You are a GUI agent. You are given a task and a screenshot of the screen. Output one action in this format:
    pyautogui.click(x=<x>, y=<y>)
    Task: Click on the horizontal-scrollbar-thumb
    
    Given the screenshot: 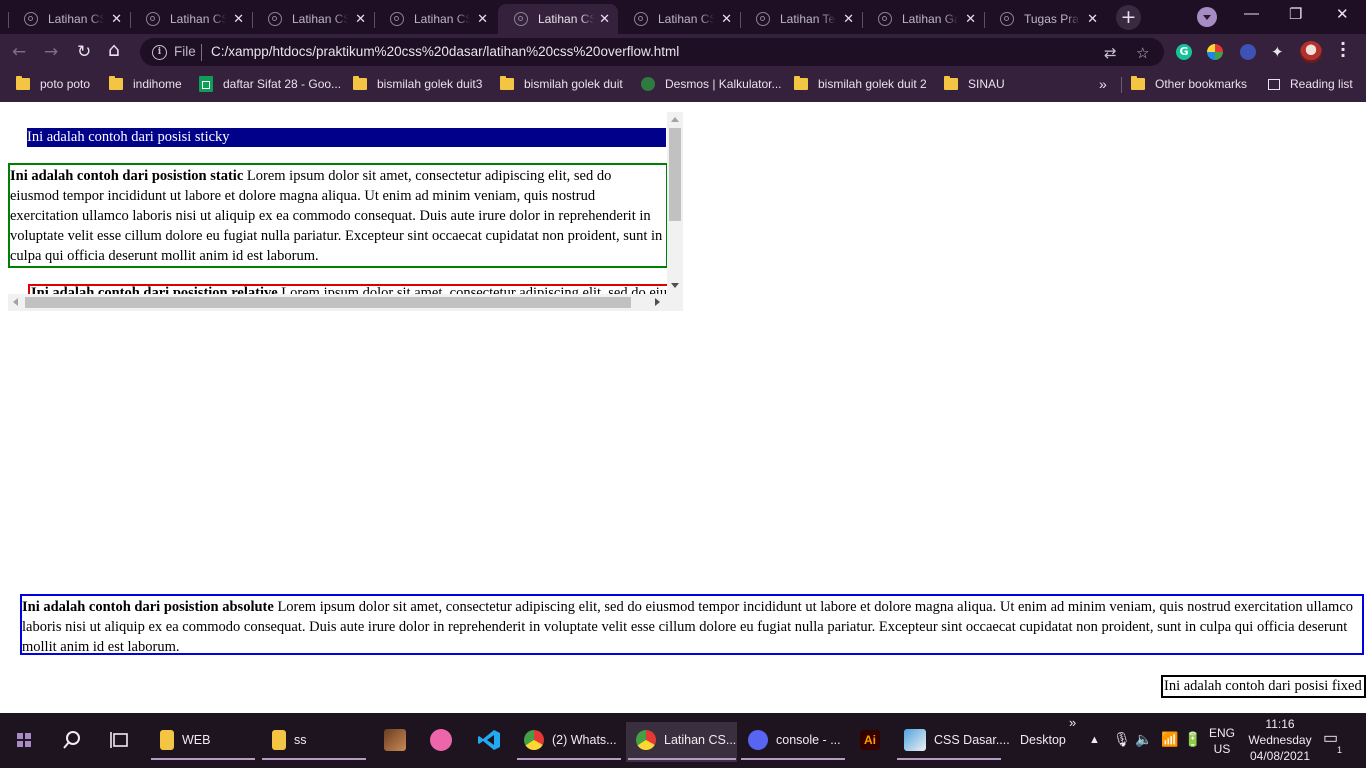 What is the action you would take?
    pyautogui.click(x=328, y=302)
    